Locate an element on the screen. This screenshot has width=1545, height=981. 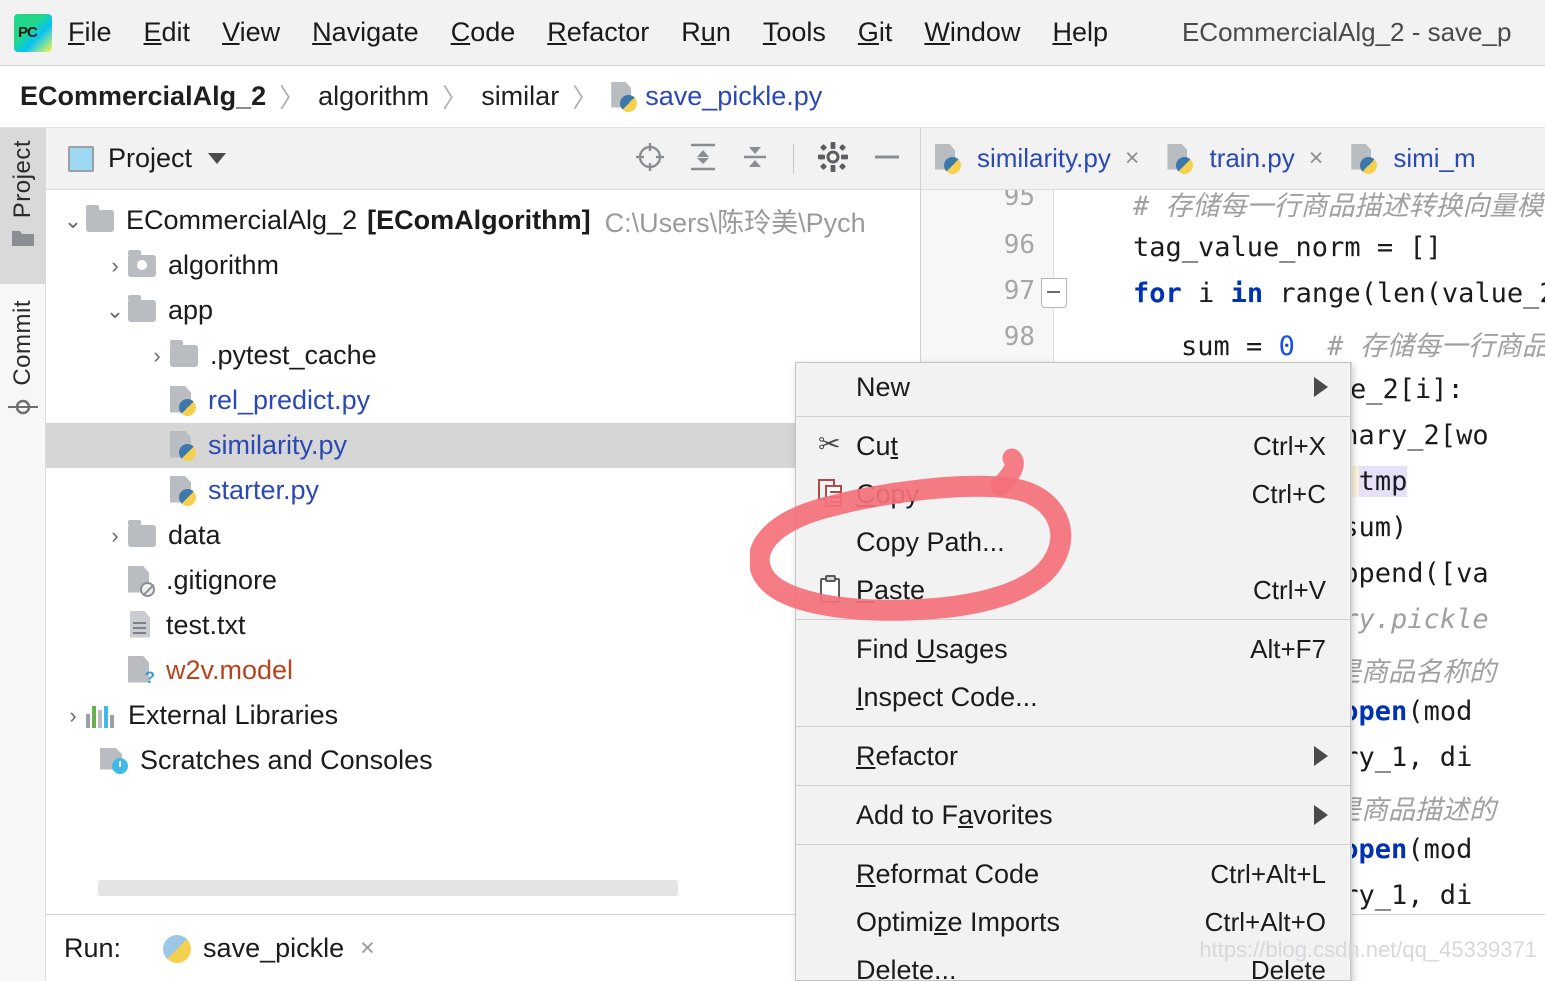
tree-row-app: ⌄ app is located at coordinates (483, 310).